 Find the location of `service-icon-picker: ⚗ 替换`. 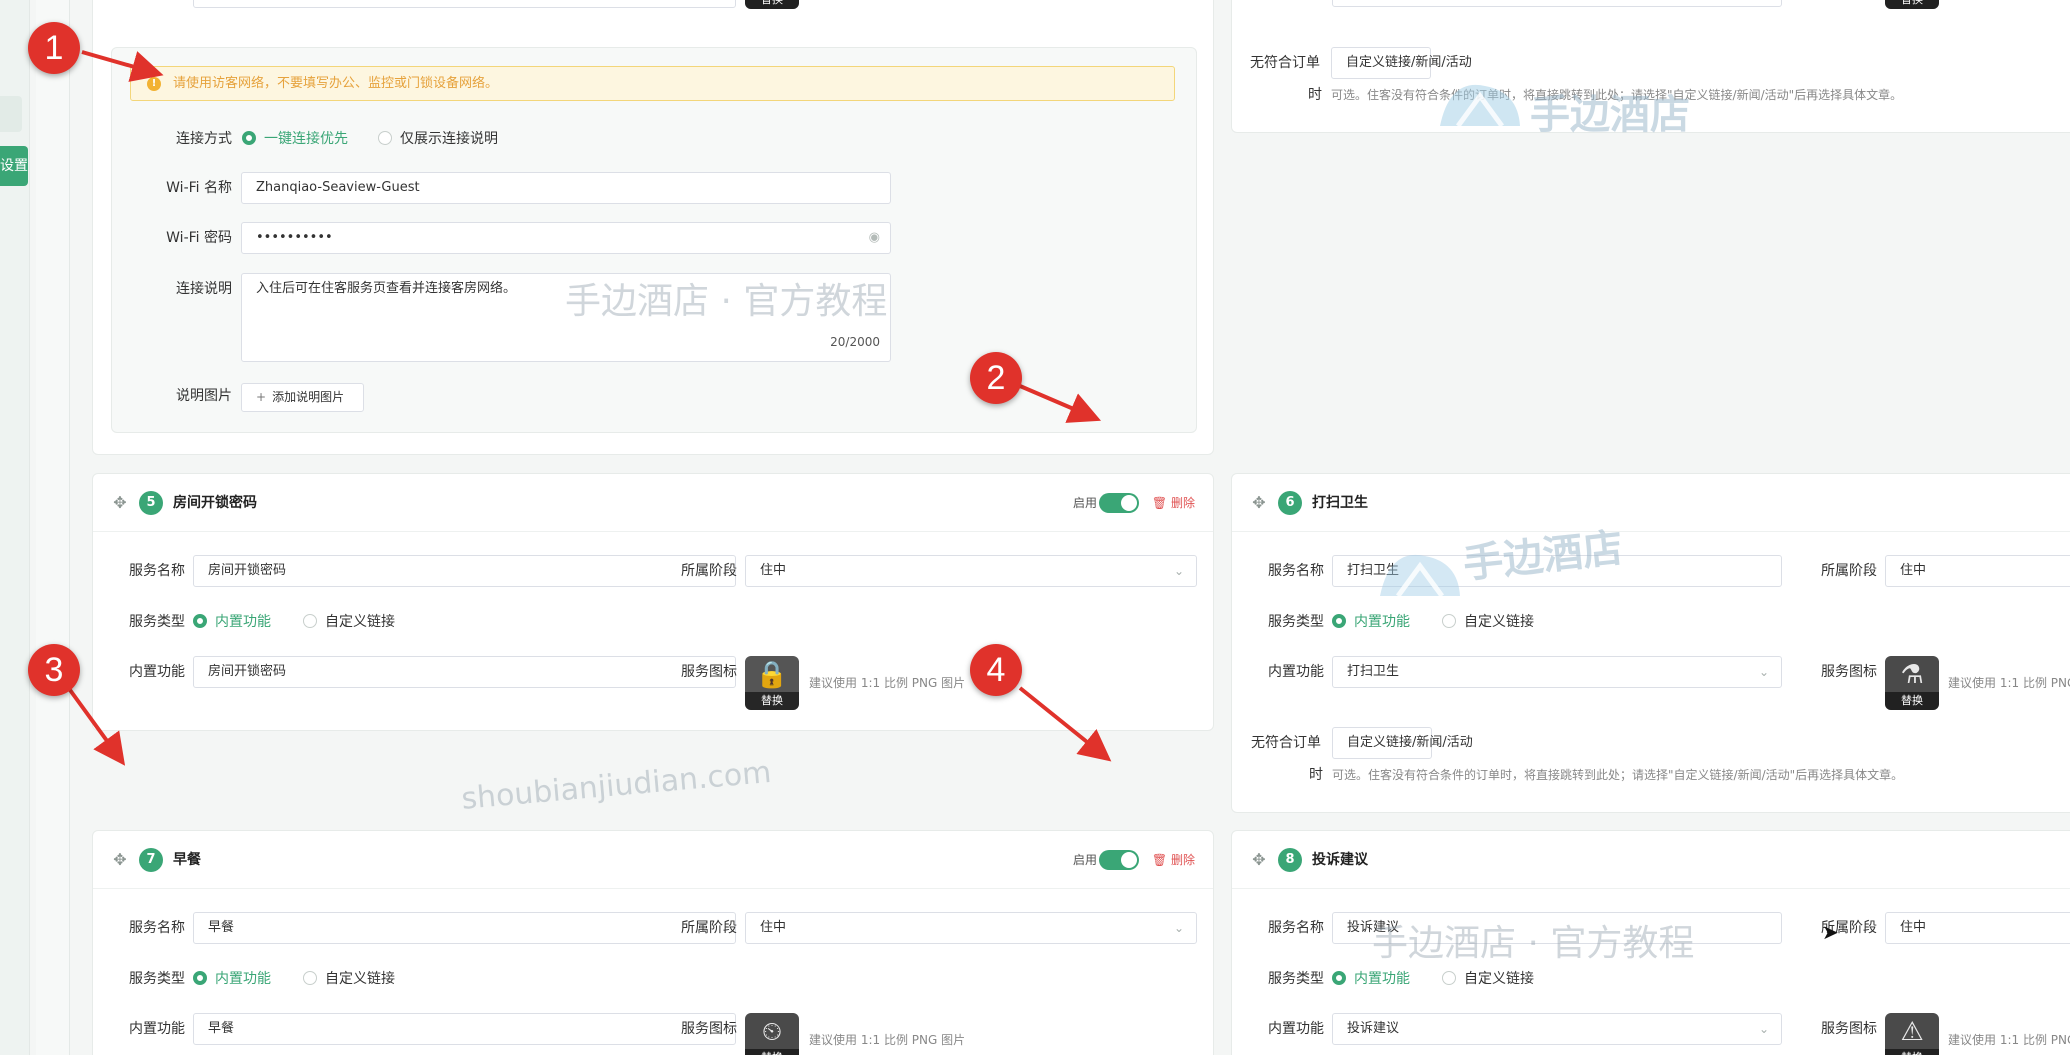

service-icon-picker: ⚗ 替换 is located at coordinates (1912, 683).